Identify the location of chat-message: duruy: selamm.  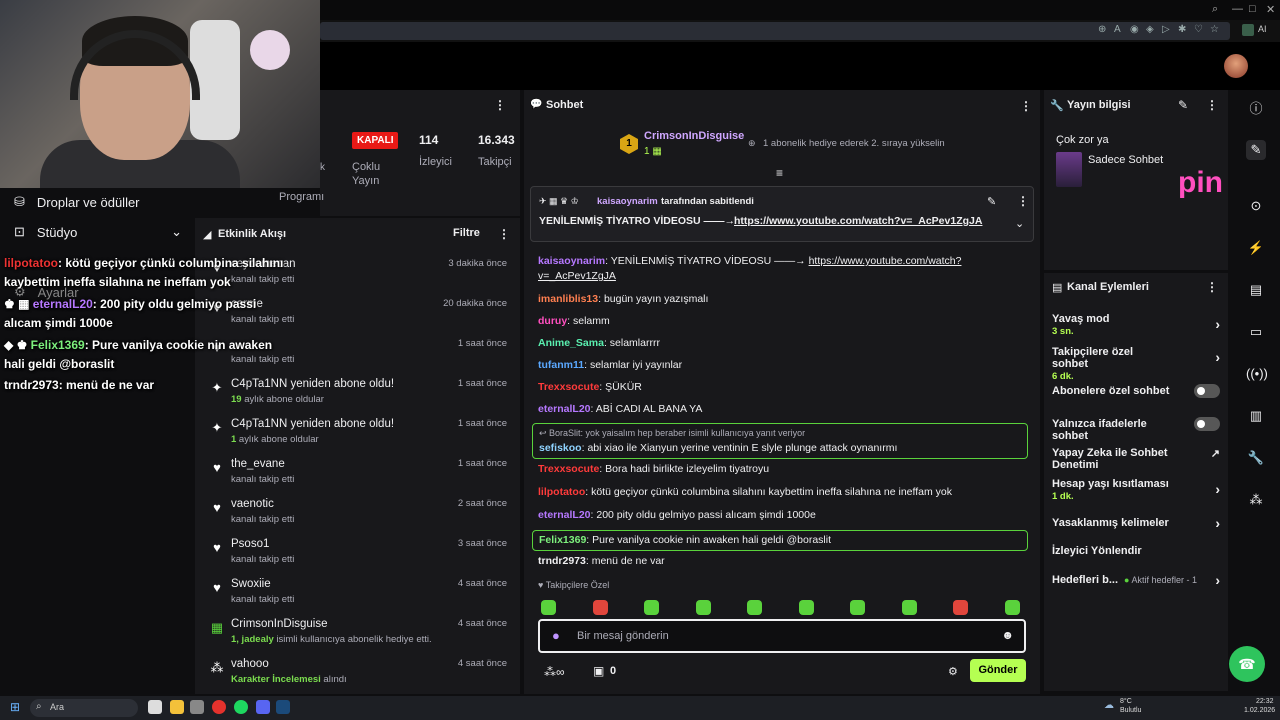
(574, 321).